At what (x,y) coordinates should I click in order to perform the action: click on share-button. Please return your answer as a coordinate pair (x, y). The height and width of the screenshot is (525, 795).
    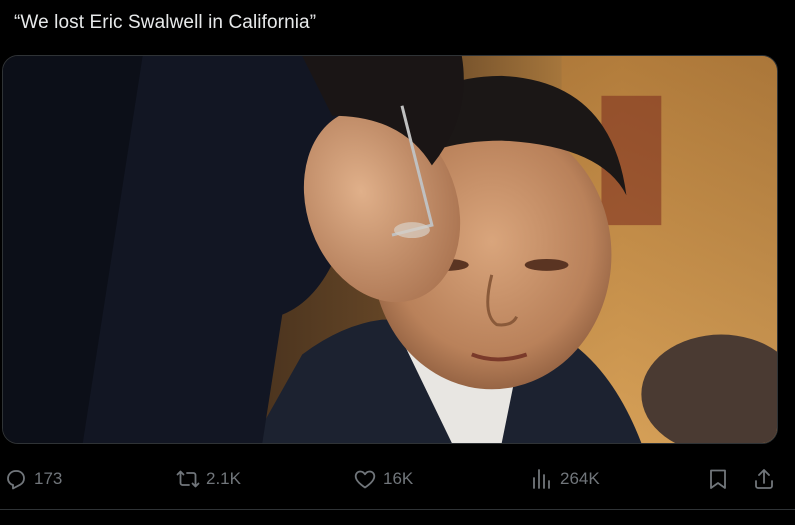
    Looking at the image, I should click on (764, 479).